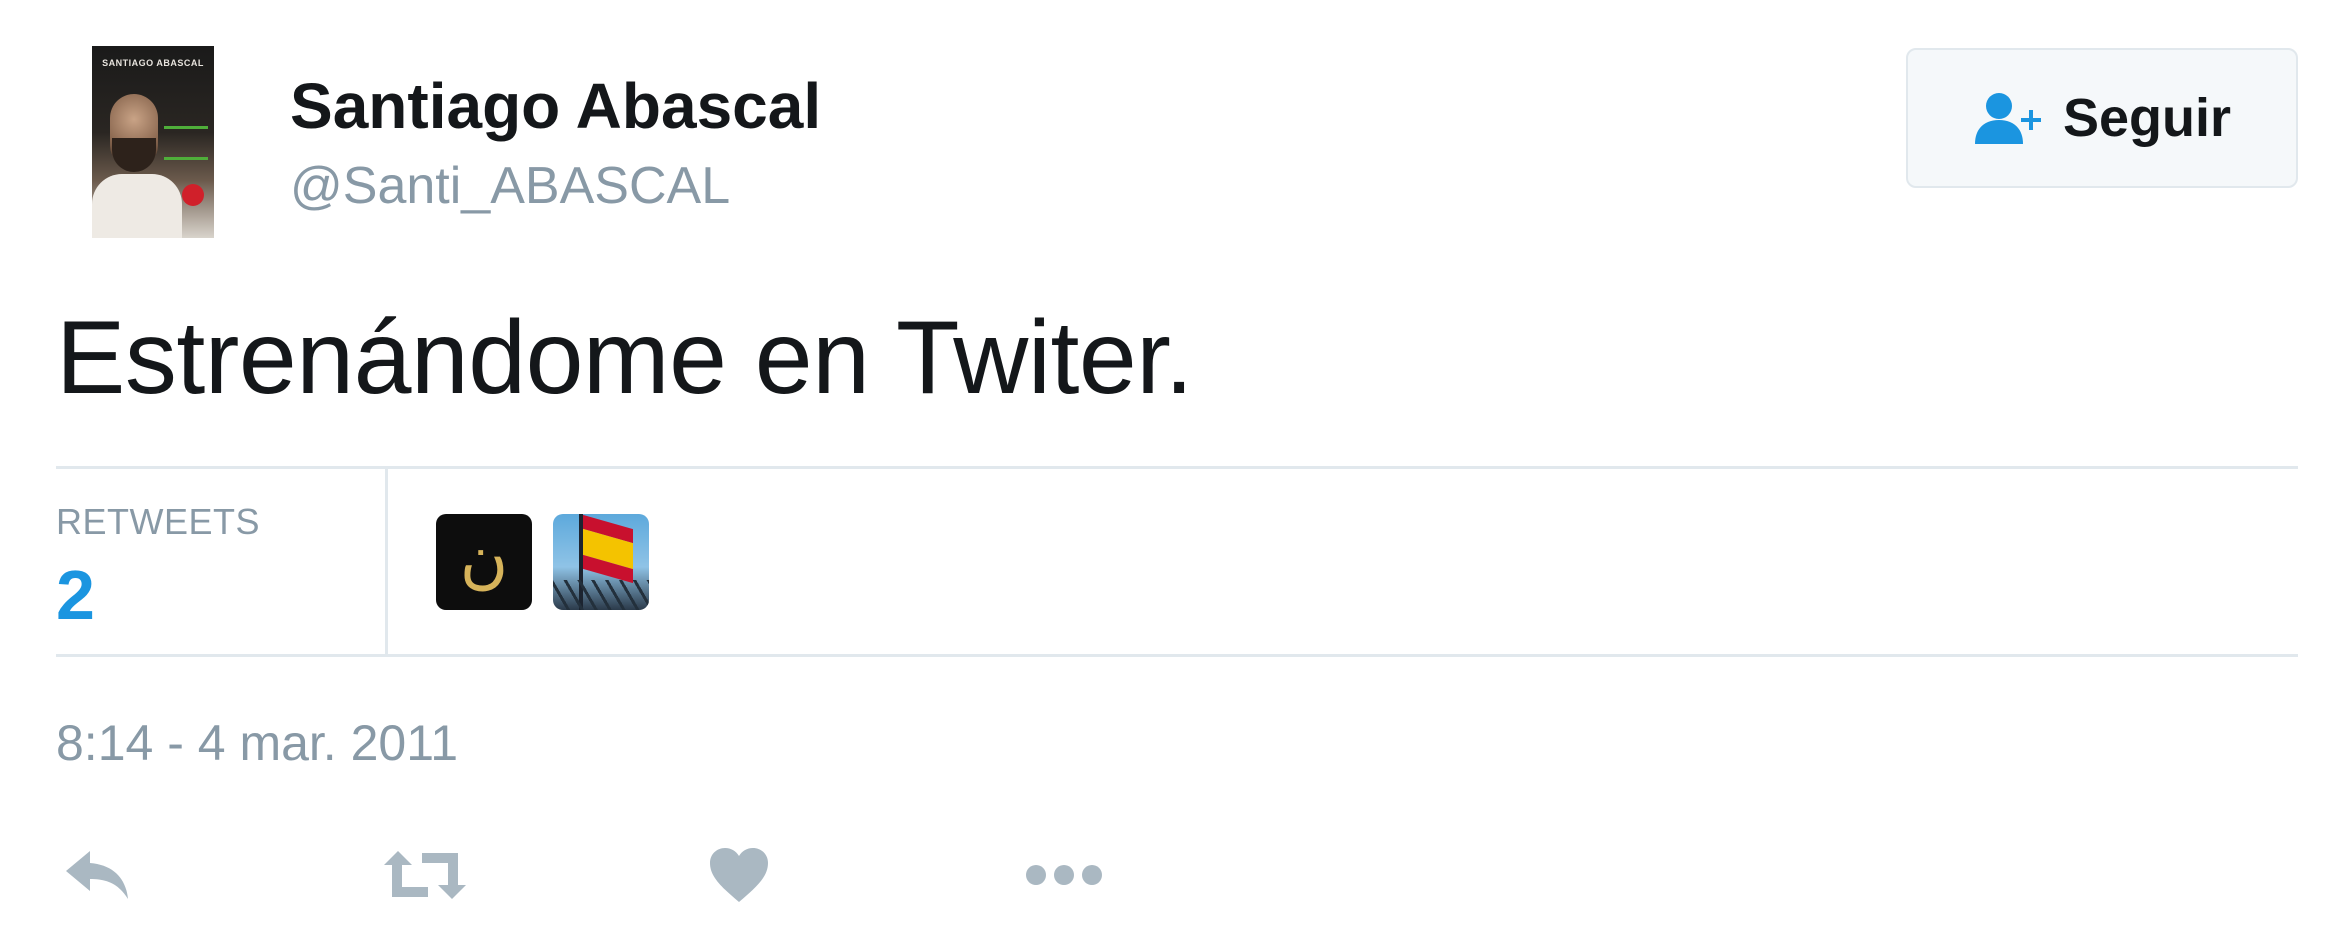 The width and height of the screenshot is (2346, 940). I want to click on retweeter-avatar-spanish-flag, so click(601, 562).